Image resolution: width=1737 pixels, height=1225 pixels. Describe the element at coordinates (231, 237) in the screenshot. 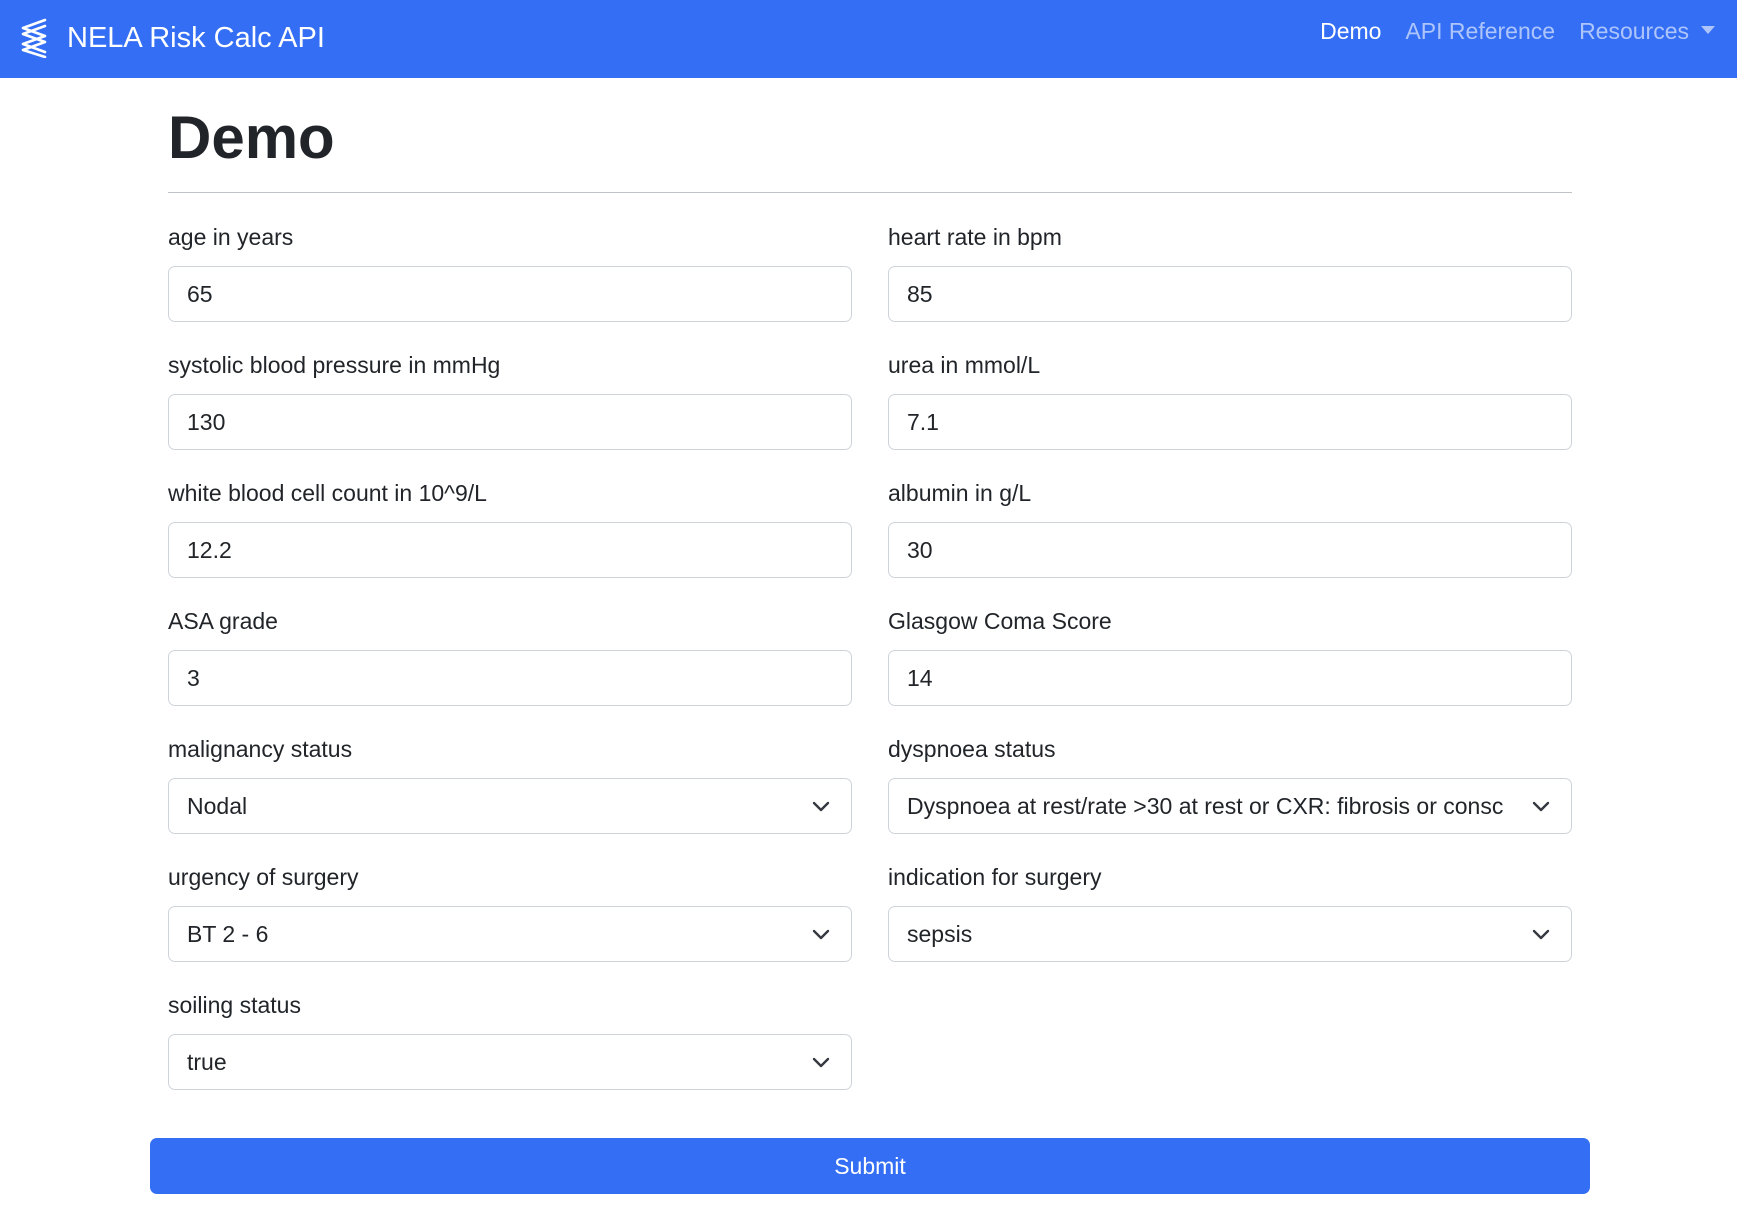

I see `age-label: age in years` at that location.